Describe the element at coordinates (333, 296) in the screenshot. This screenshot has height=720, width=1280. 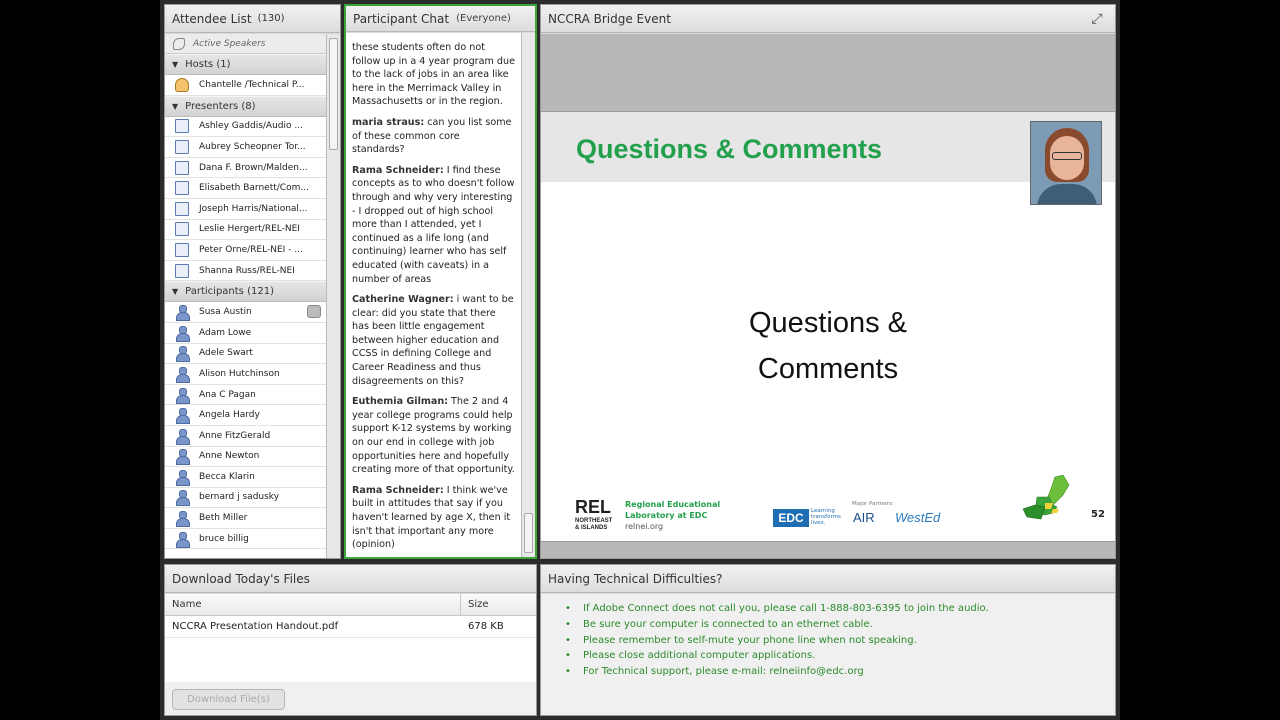
I see `attendee-scrollbar` at that location.